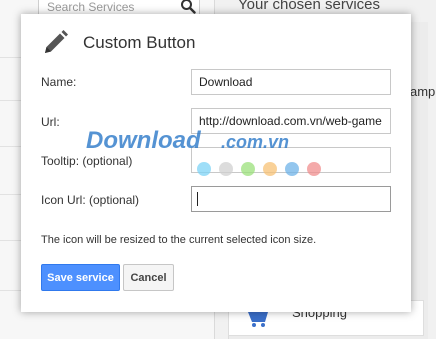 This screenshot has width=436, height=339. I want to click on chosen-services-title: Your chosen services, so click(309, 6).